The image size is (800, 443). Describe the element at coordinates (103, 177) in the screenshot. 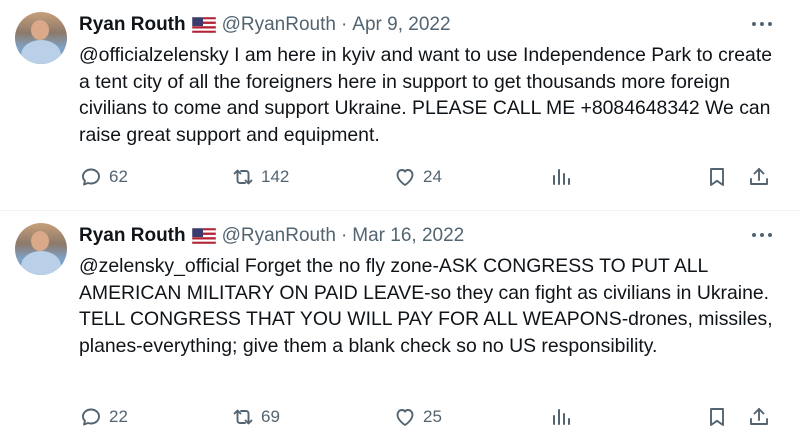

I see `reply-button: 62` at that location.